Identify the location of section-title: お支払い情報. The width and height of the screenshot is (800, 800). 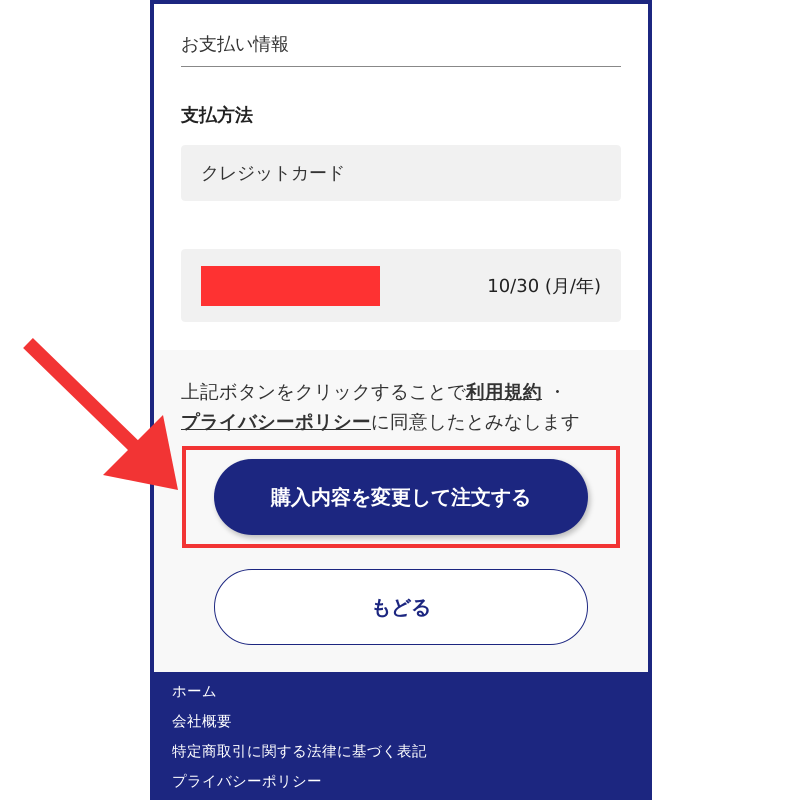
(401, 49).